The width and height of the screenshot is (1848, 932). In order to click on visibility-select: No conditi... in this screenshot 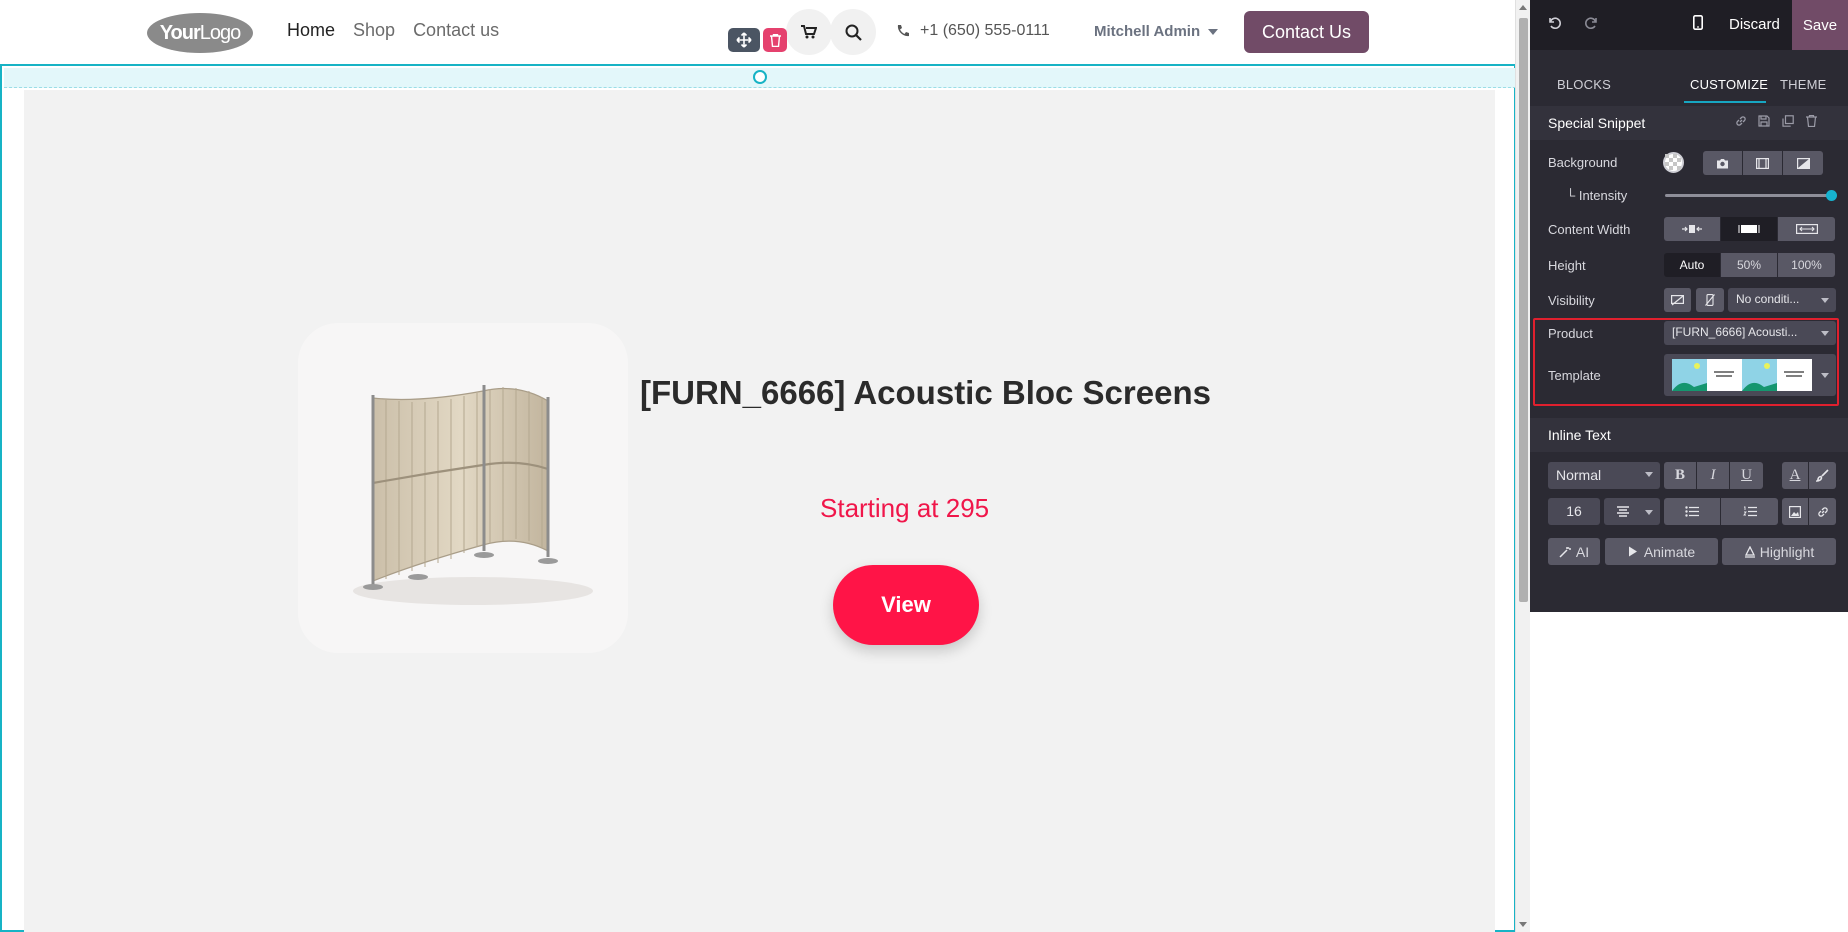, I will do `click(1782, 300)`.